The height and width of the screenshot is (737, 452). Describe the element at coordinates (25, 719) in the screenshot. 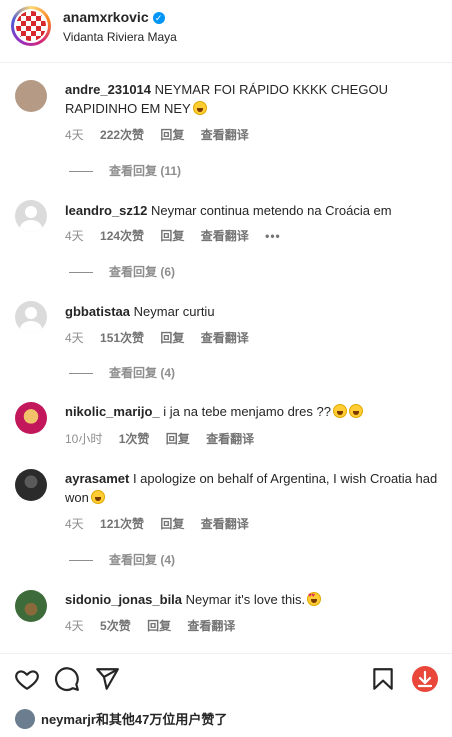

I see `liker-avatar` at that location.